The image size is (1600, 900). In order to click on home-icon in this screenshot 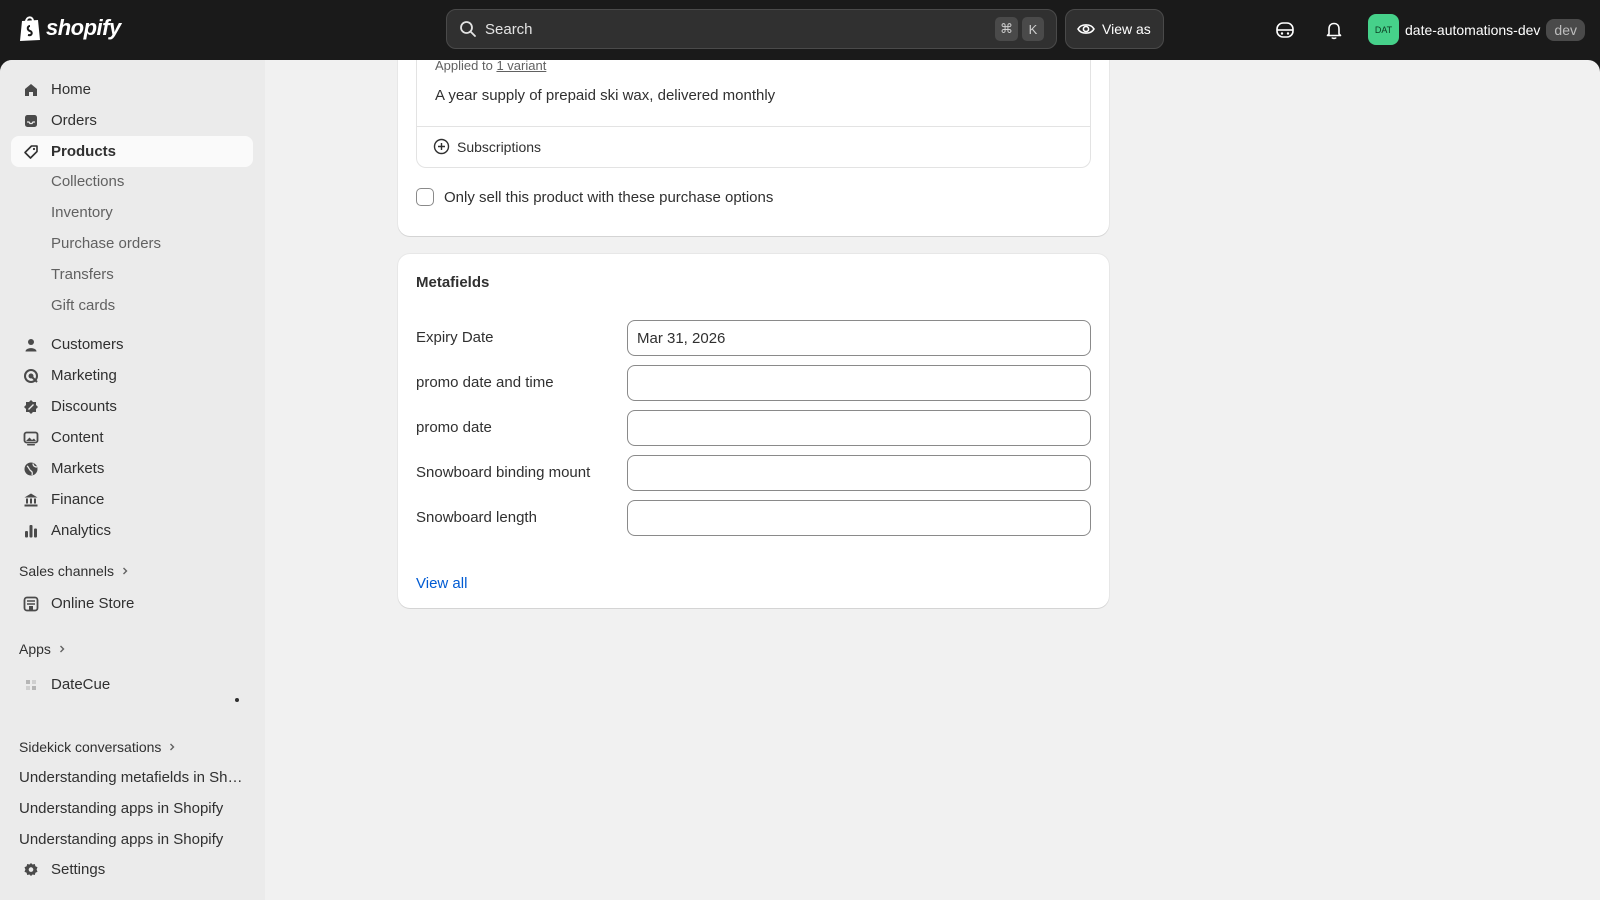, I will do `click(31, 90)`.